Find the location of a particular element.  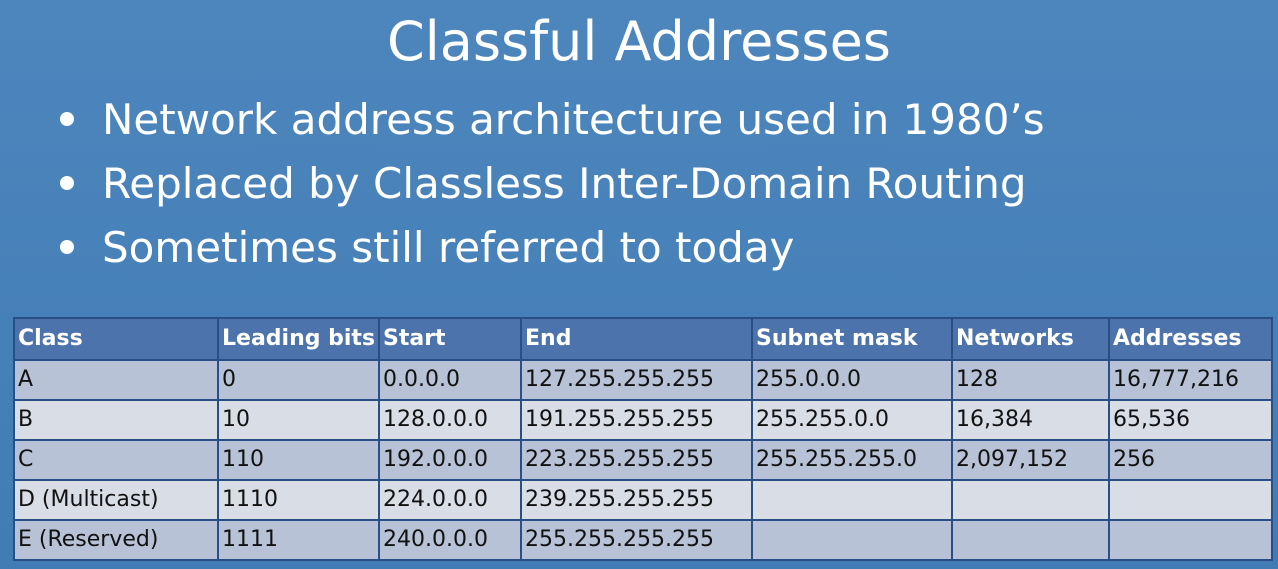

cell-networks: 16,384 is located at coordinates (1030, 420).